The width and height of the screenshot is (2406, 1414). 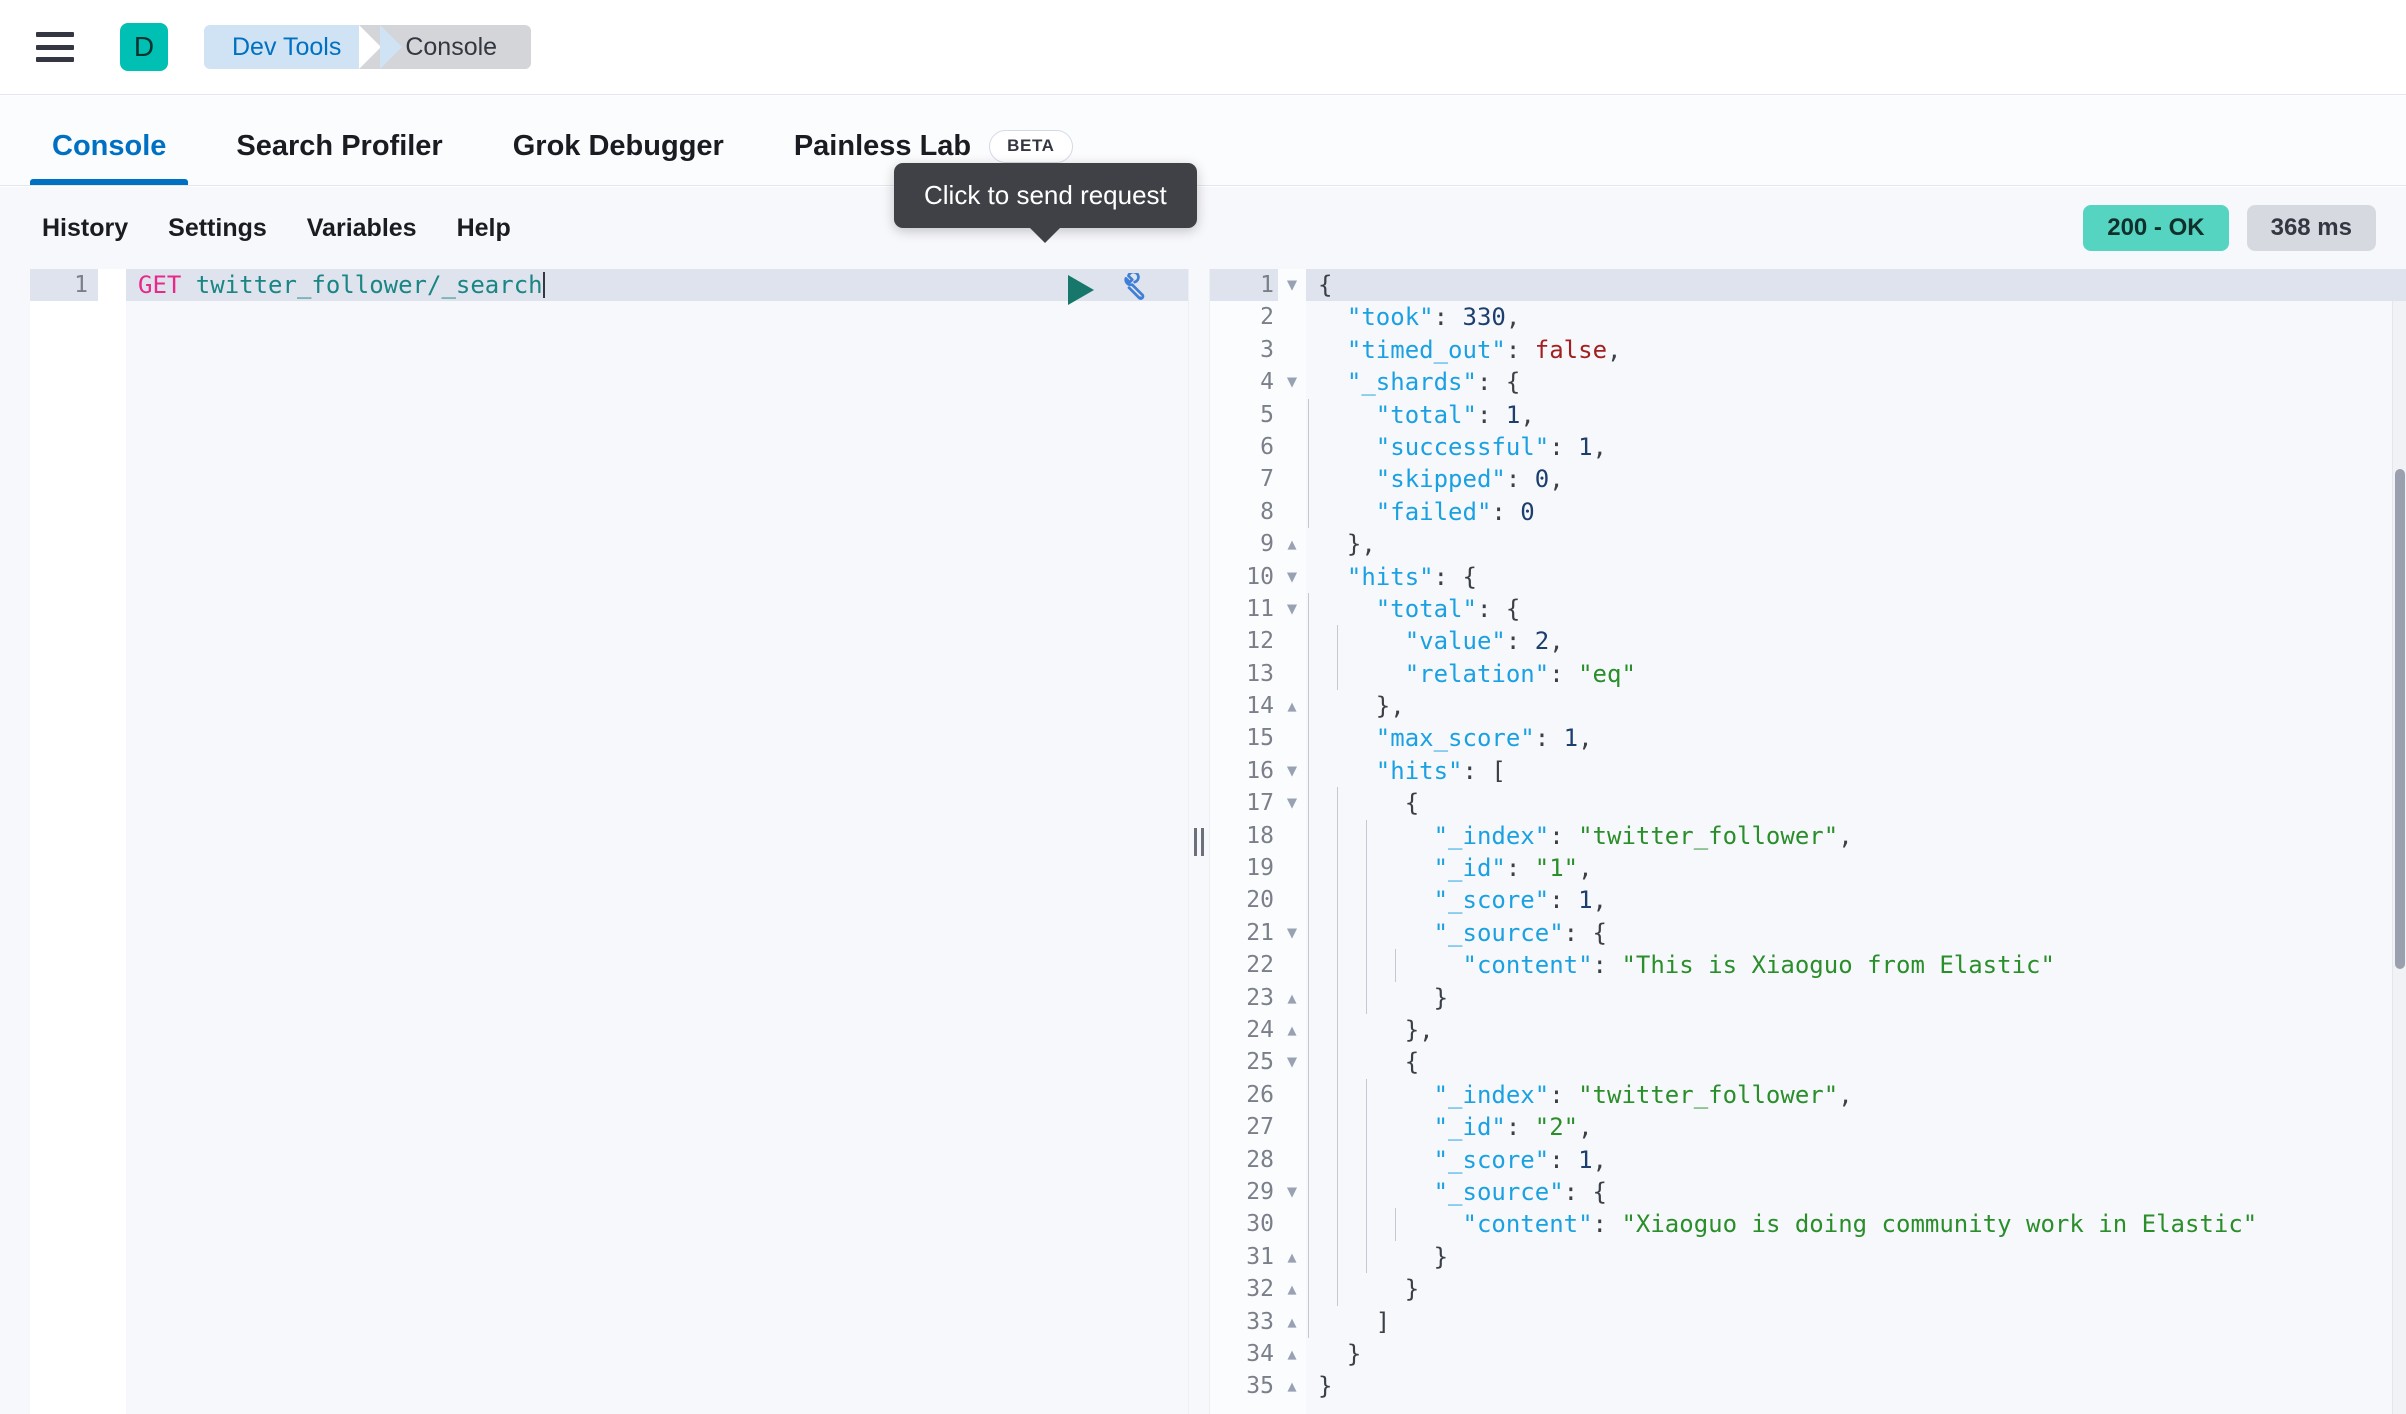 I want to click on request-line: 1 GET twitter_follower/_search, so click(x=609, y=285).